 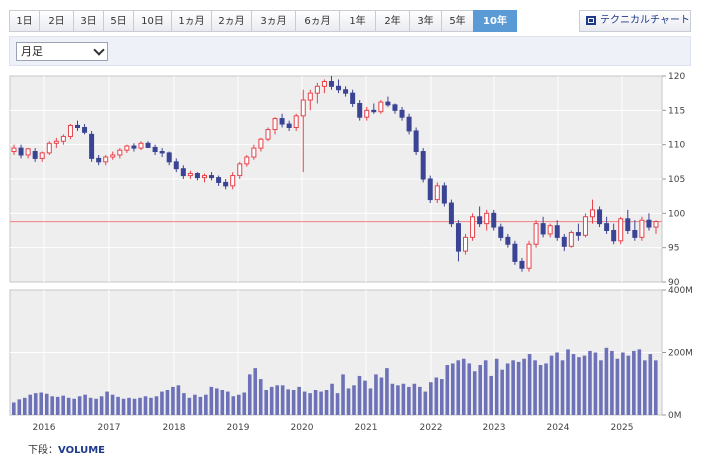 What do you see at coordinates (673, 249) in the screenshot?
I see `price-tick-95: 95` at bounding box center [673, 249].